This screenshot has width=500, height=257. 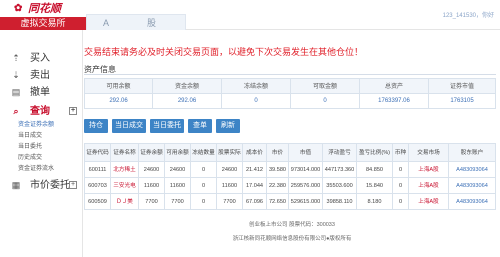 I want to click on holdings-header-cell: 证券余额, so click(x=152, y=152).